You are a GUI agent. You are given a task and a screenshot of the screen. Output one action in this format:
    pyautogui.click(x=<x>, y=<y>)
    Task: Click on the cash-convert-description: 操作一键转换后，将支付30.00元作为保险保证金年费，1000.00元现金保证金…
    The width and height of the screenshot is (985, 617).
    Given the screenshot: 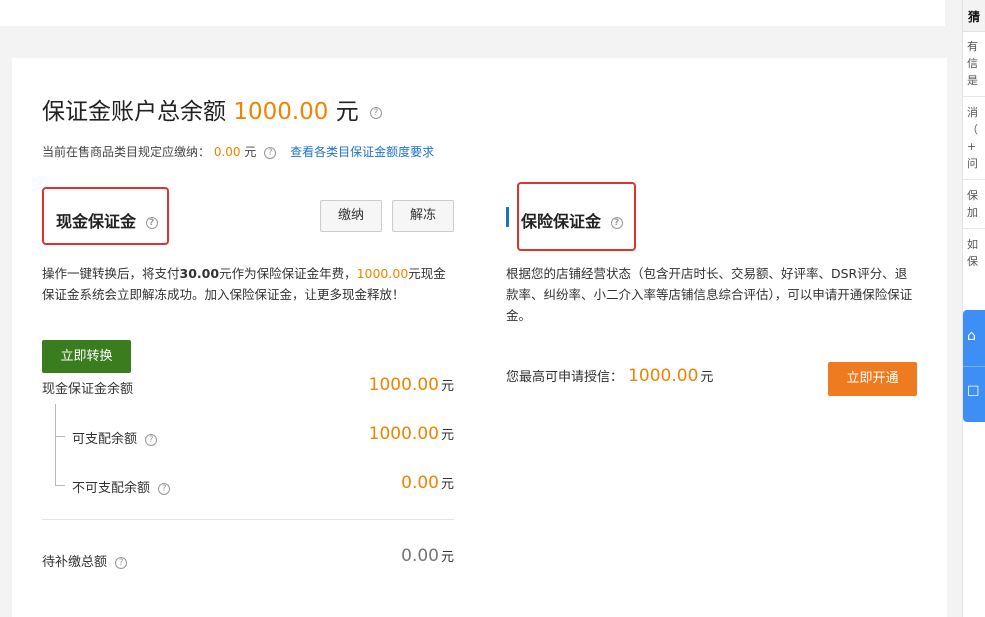 What is the action you would take?
    pyautogui.click(x=248, y=284)
    